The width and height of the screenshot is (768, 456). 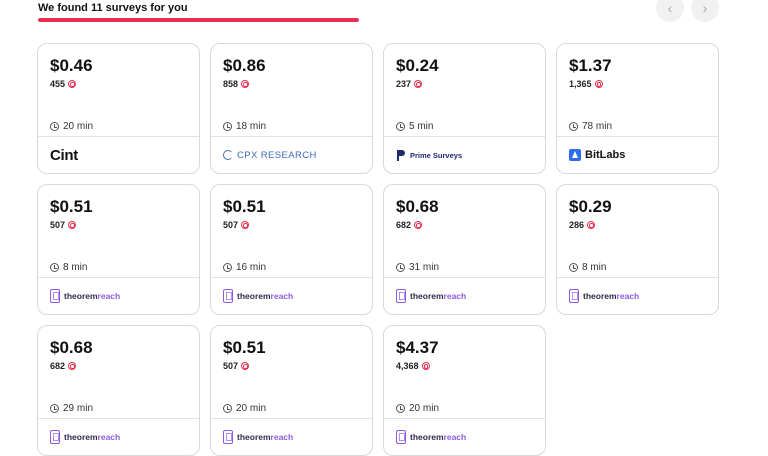 I want to click on survey-duration: 8 min, so click(x=587, y=267).